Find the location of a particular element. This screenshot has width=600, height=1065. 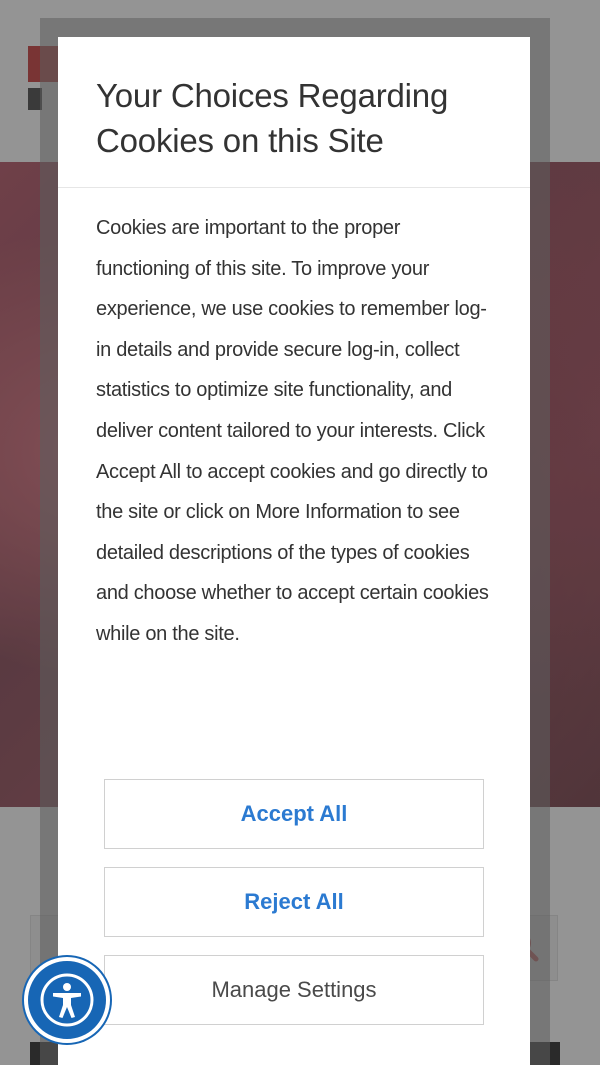

accessibility-button is located at coordinates (67, 1000).